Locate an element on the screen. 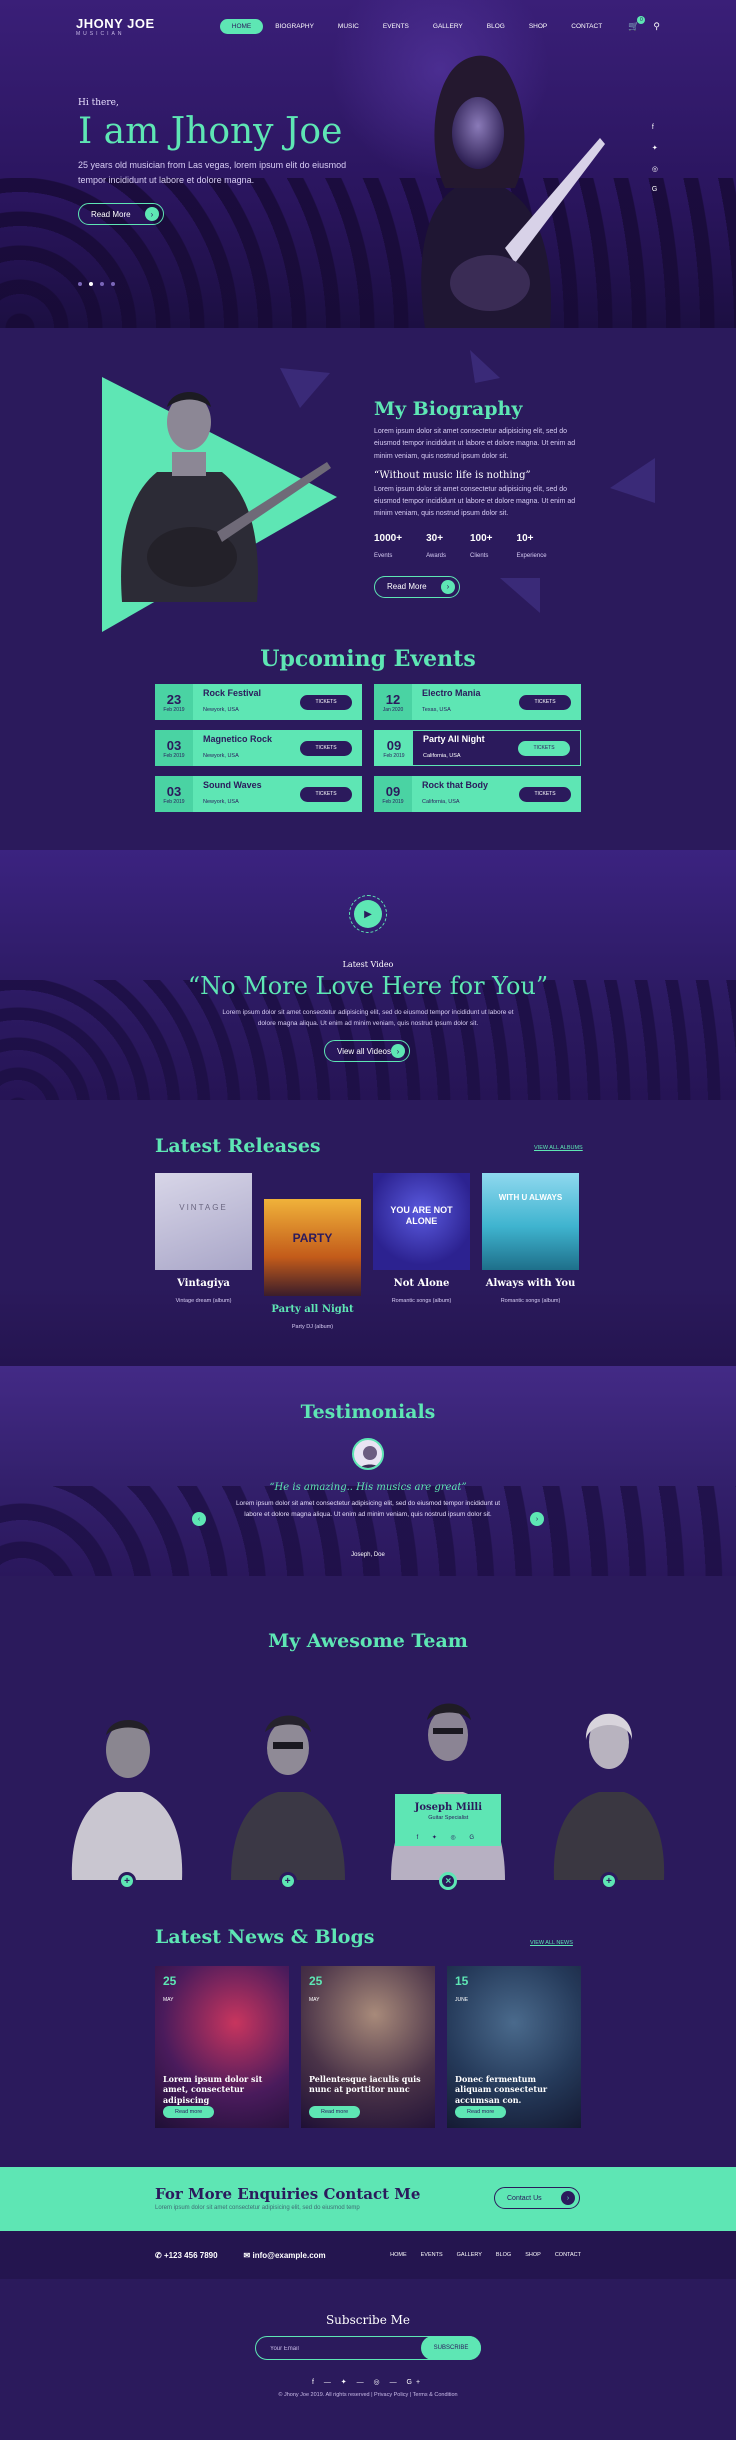 The image size is (736, 2440). view-all-news-link: VIEW ALL NEWS is located at coordinates (551, 1943).